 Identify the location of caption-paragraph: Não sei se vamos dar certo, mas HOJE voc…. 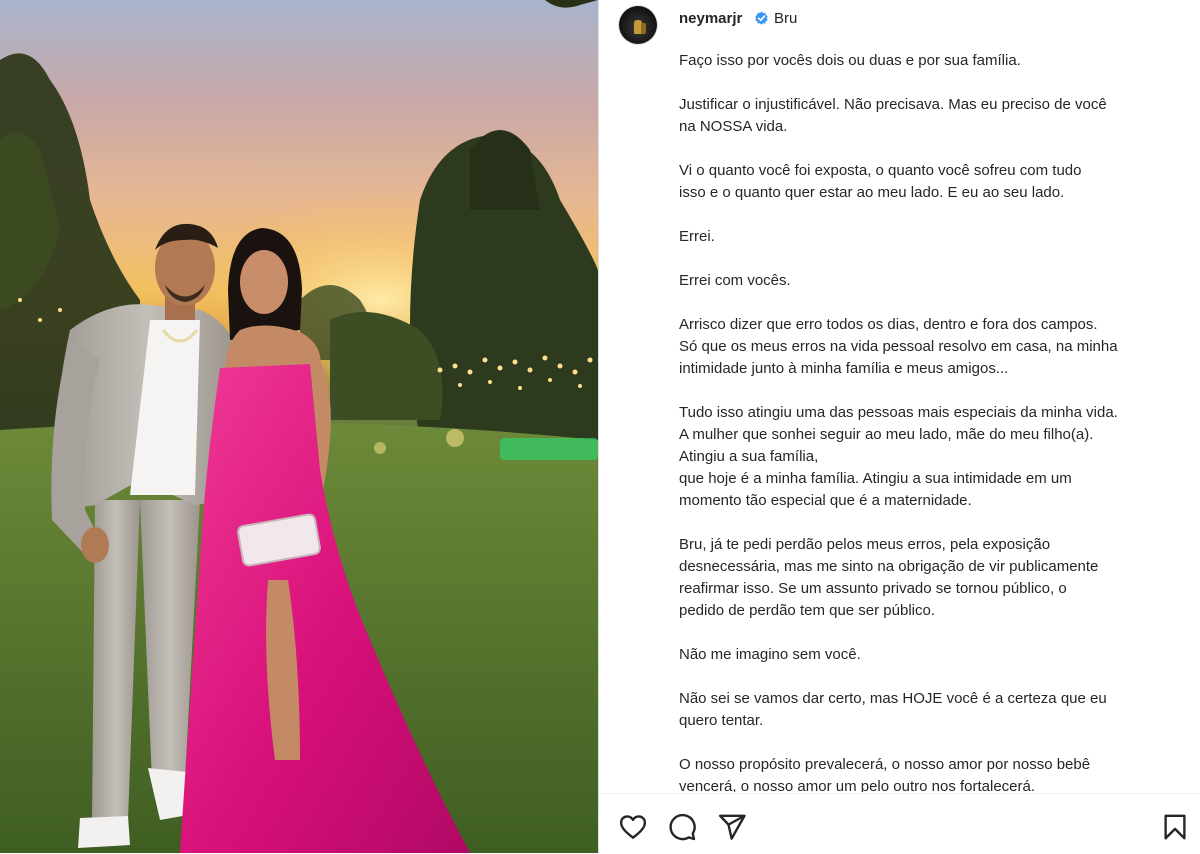
(893, 709).